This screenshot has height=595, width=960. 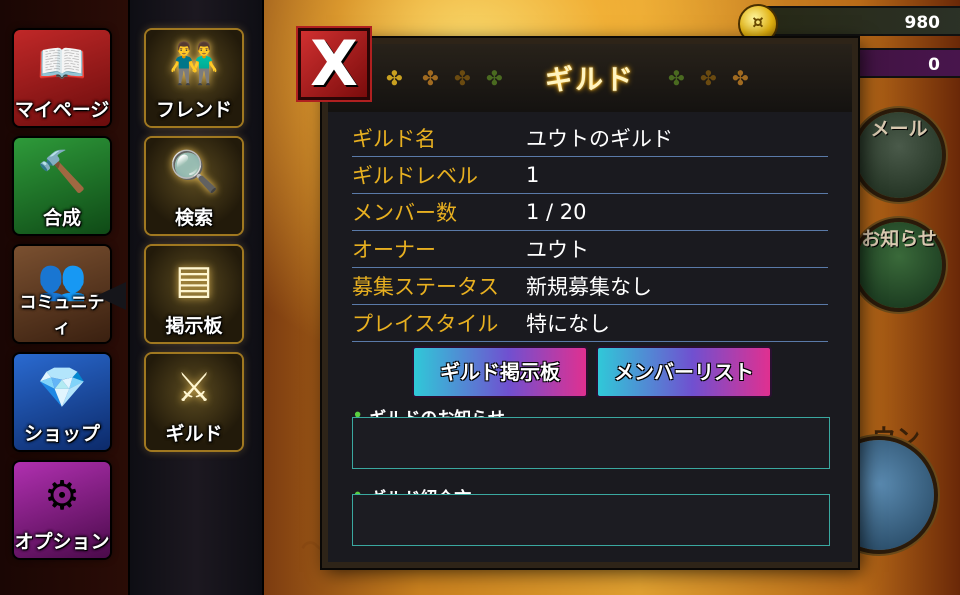 I want to click on submenu-board-label: 掲示板, so click(x=194, y=326).